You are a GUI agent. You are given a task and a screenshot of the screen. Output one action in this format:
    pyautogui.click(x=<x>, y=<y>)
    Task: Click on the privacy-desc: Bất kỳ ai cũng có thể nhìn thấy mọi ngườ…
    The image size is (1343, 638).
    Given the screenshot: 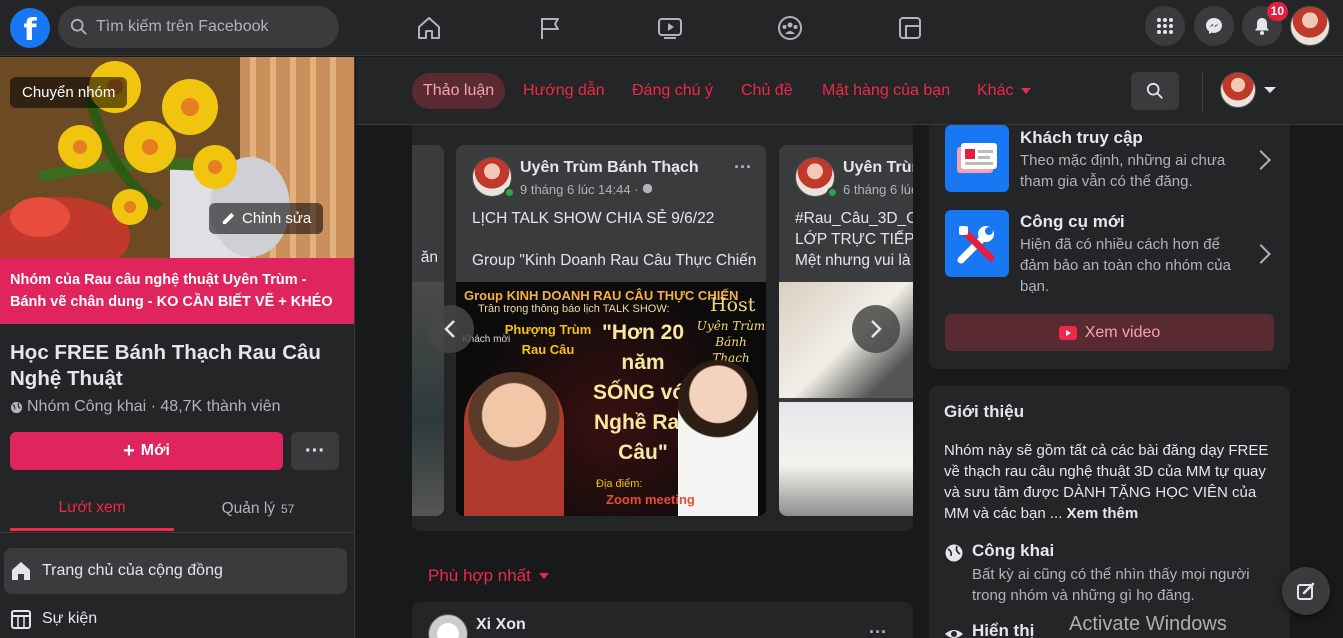 What is the action you would take?
    pyautogui.click(x=1111, y=585)
    